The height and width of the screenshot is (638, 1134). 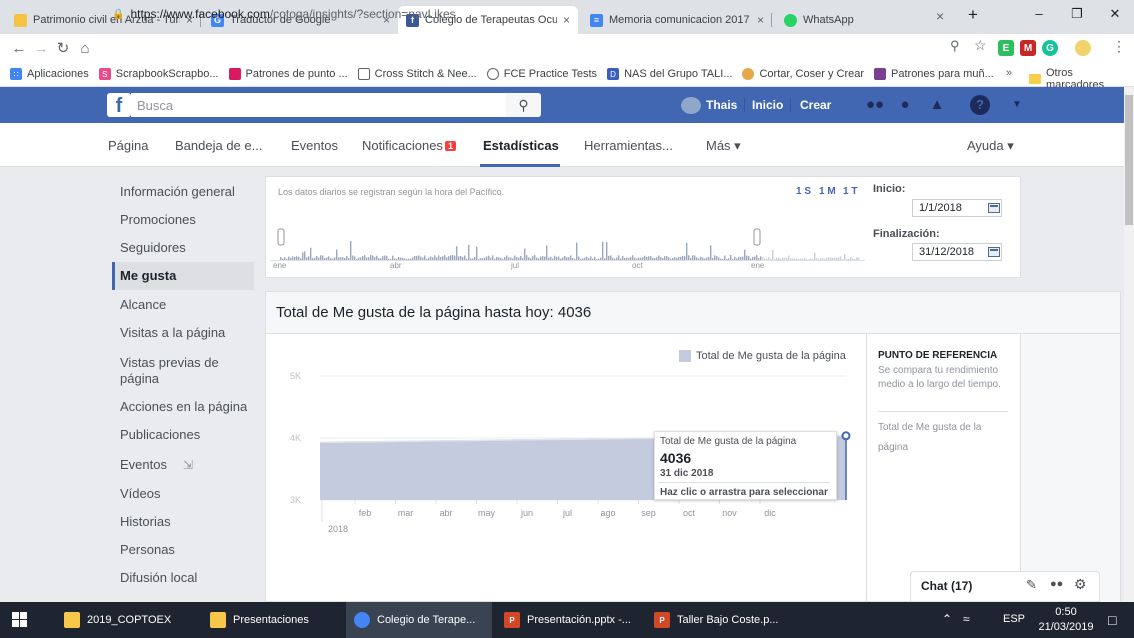 I want to click on create-link: Crear, so click(x=815, y=105).